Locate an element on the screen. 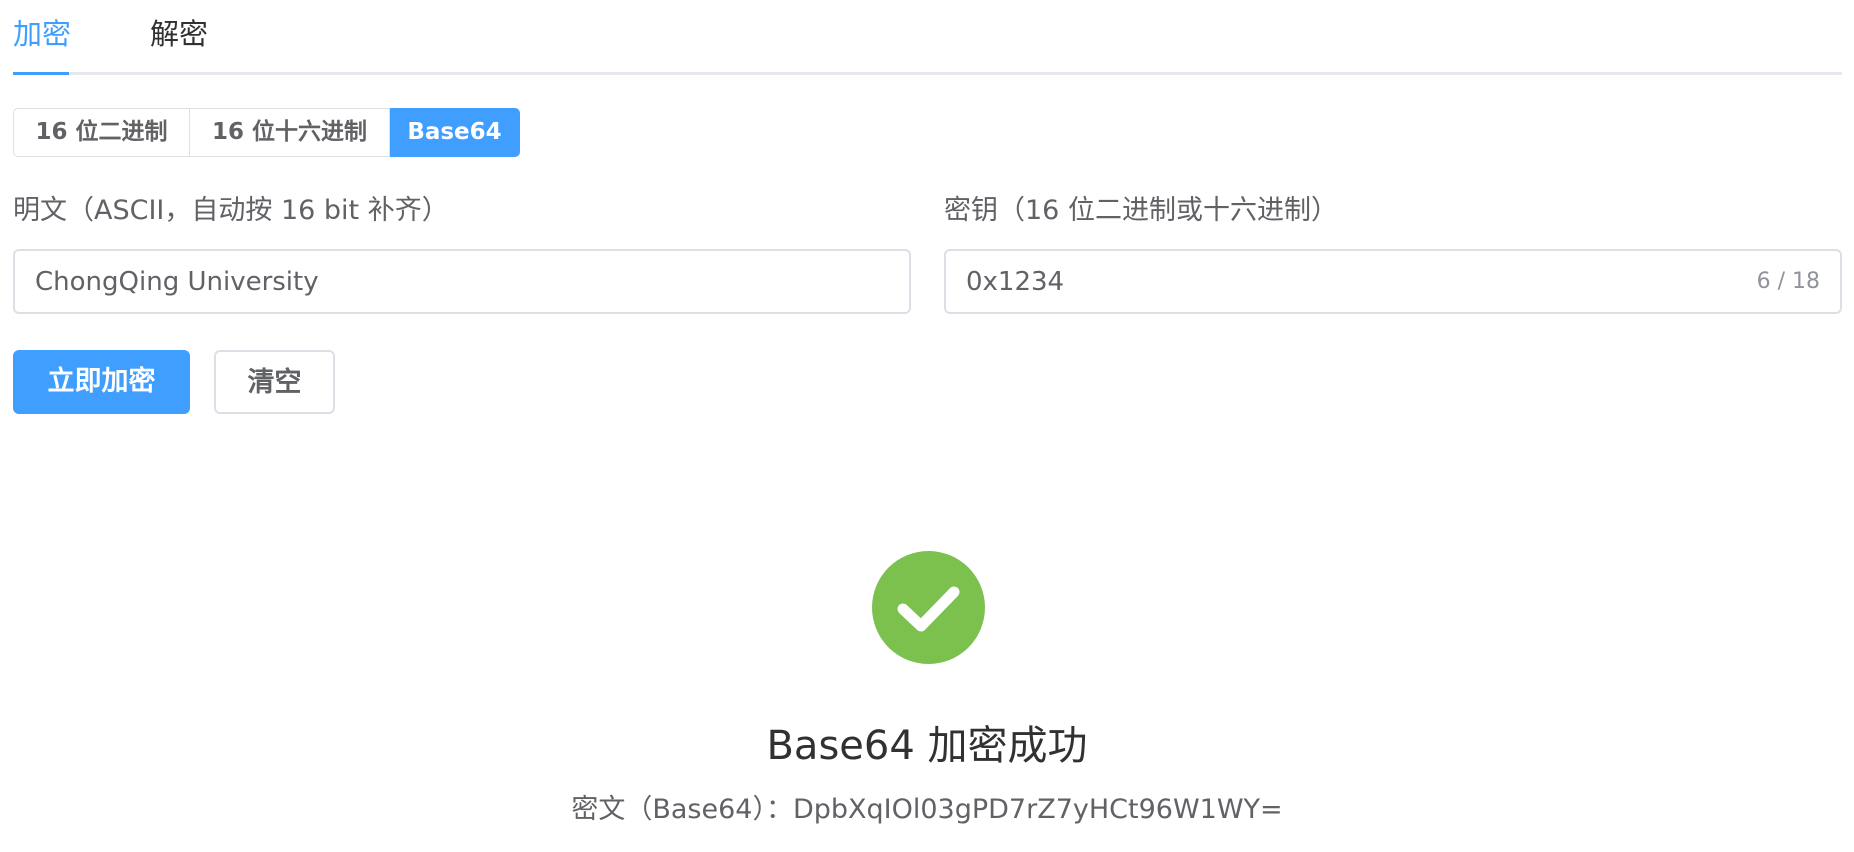  mode-tabs: 加密 解密 is located at coordinates (927, 37).